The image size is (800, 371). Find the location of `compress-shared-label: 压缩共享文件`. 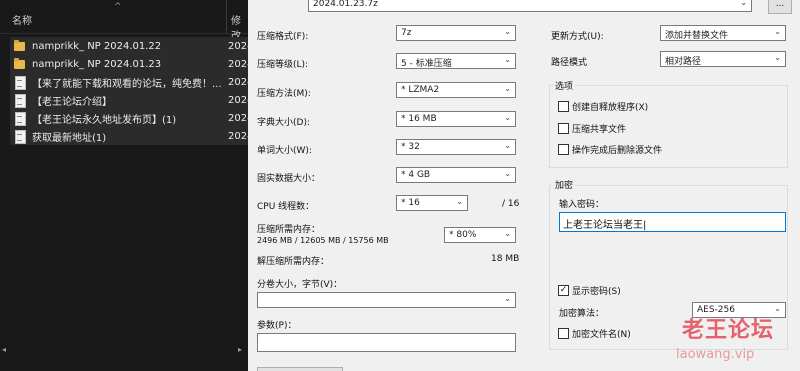

compress-shared-label: 压缩共享文件 is located at coordinates (599, 130).